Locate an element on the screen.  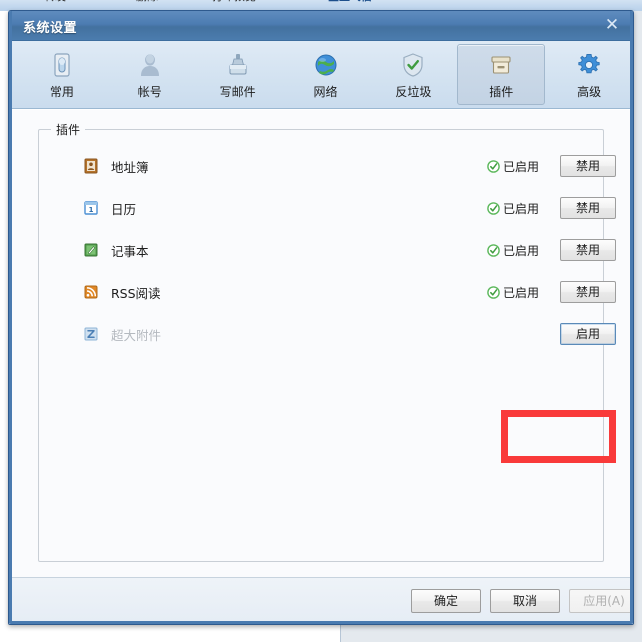
tab-advanced: 高级 is located at coordinates (589, 74).